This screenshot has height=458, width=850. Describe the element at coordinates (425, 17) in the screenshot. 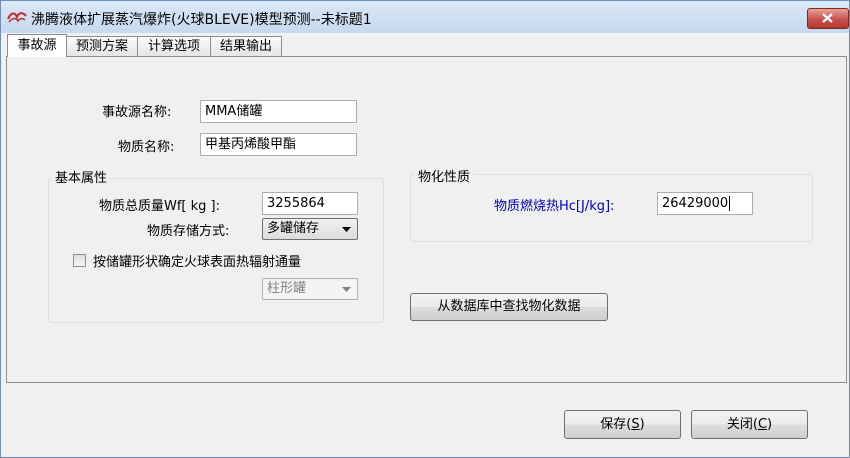

I see `title-bar: 沸腾液体扩展蒸汽爆炸(火球BLEVE)模型预测--未标题1` at that location.